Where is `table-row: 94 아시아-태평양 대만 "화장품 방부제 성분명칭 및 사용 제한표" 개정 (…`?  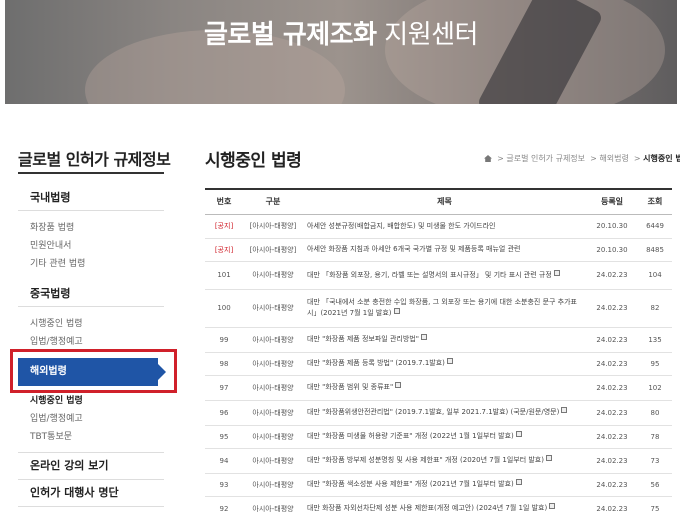
table-row: 94 아시아-태평양 대만 "화장품 방부제 성분명칭 및 사용 제한표" 개정 (… is located at coordinates (438, 461).